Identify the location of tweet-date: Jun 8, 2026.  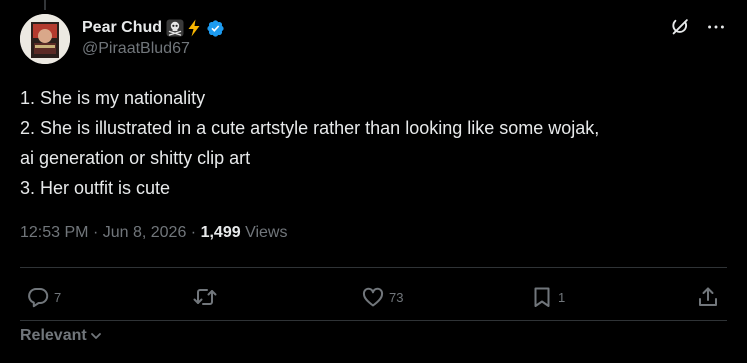
(145, 232).